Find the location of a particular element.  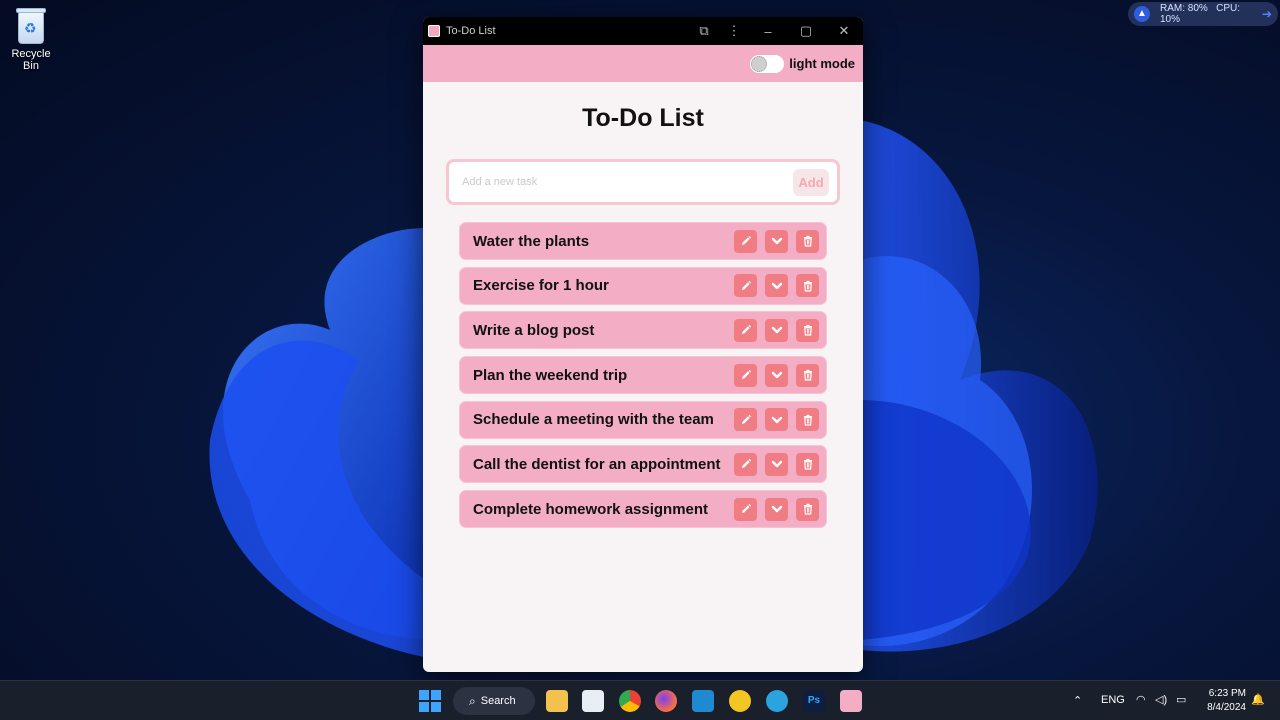

todo-app-taskbar-icon is located at coordinates (851, 701).